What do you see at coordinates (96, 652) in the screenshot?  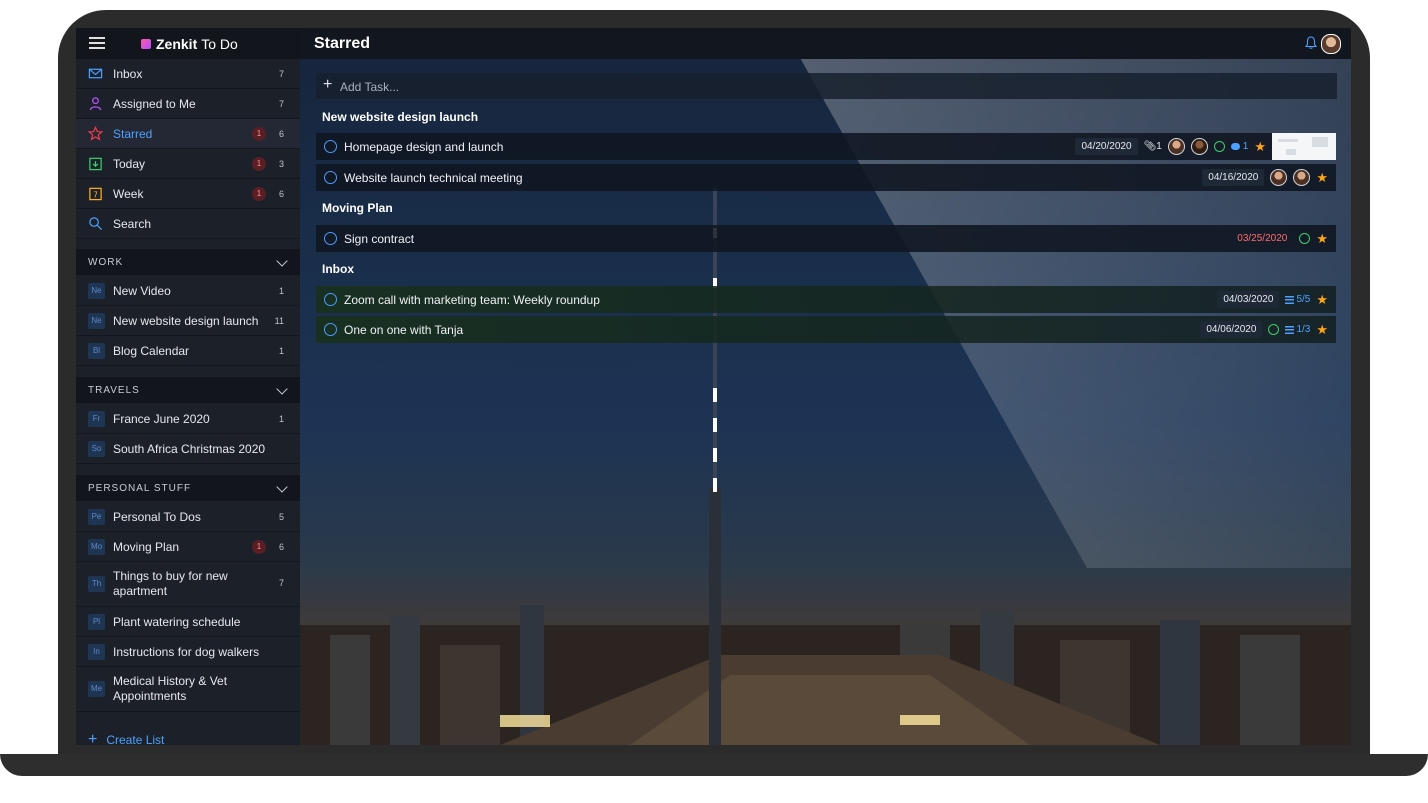 I see `list-abbr-icon: In` at bounding box center [96, 652].